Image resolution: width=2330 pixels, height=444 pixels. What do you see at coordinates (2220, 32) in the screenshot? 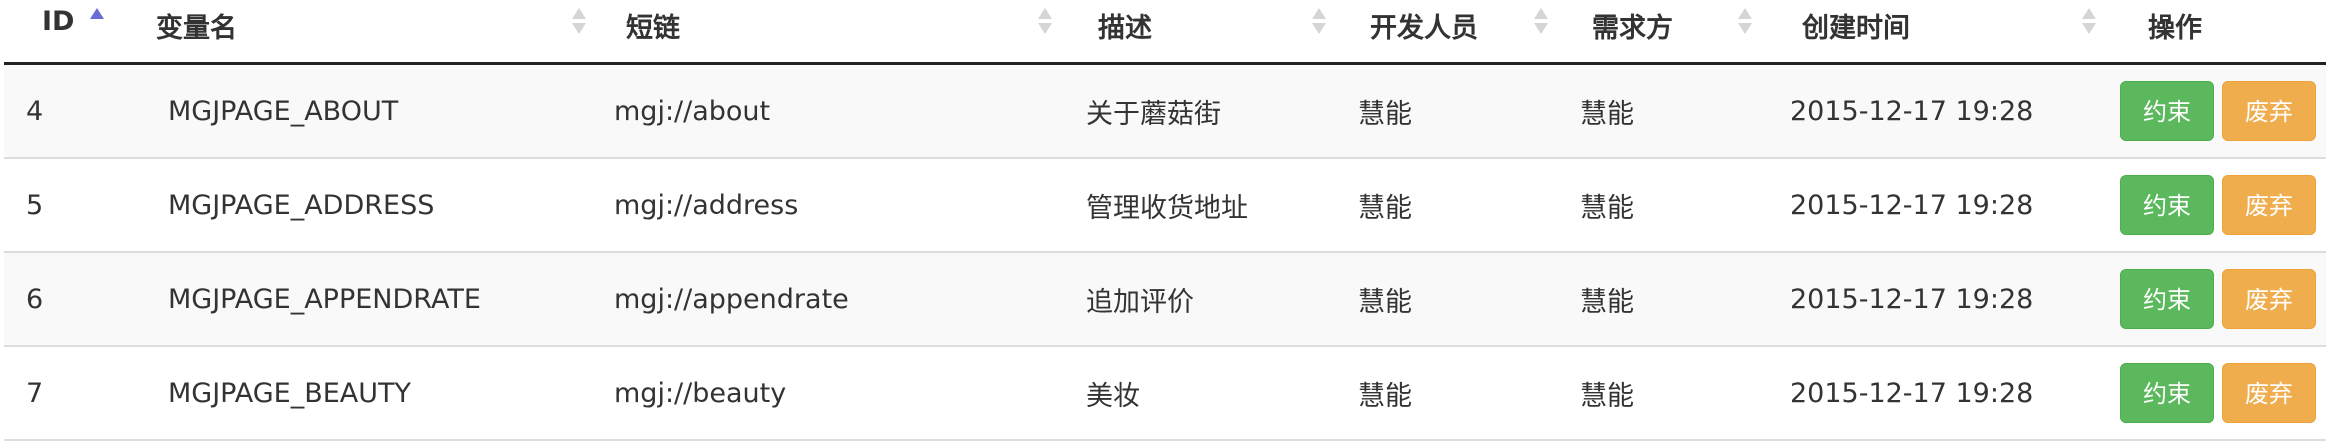
I see `column-header-operations: 操作` at bounding box center [2220, 32].